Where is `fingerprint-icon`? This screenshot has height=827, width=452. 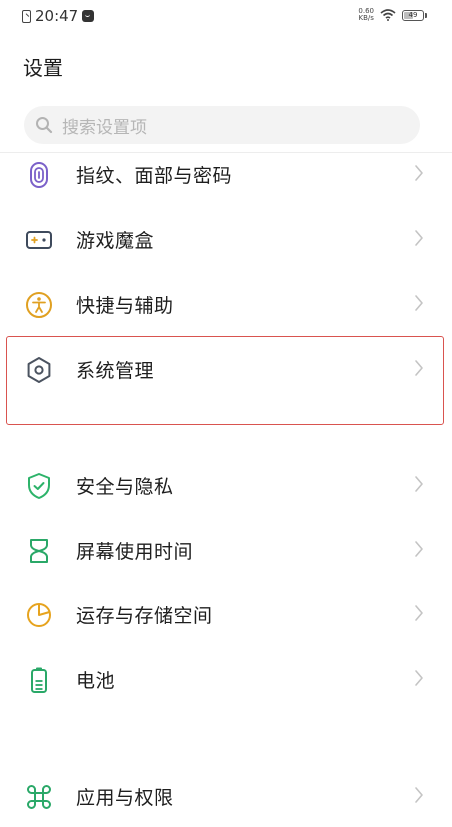 fingerprint-icon is located at coordinates (39, 175).